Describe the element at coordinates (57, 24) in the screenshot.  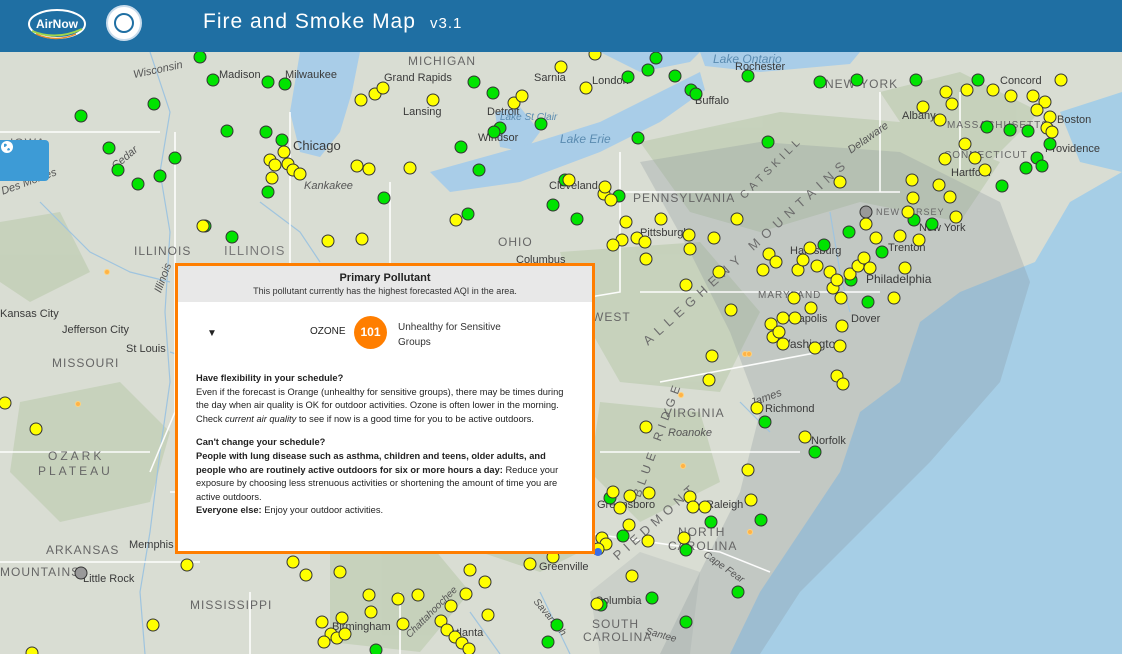
I see `airnow-logo: AirNow` at that location.